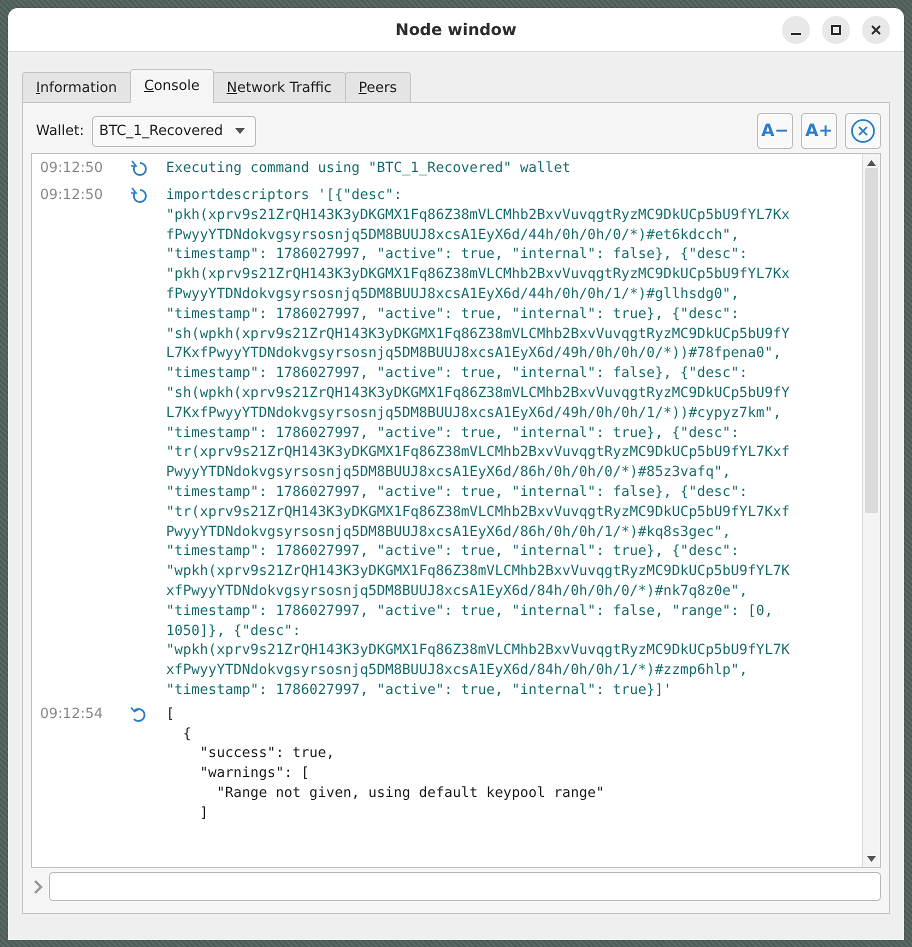  I want to click on console-line: {, so click(187, 734).